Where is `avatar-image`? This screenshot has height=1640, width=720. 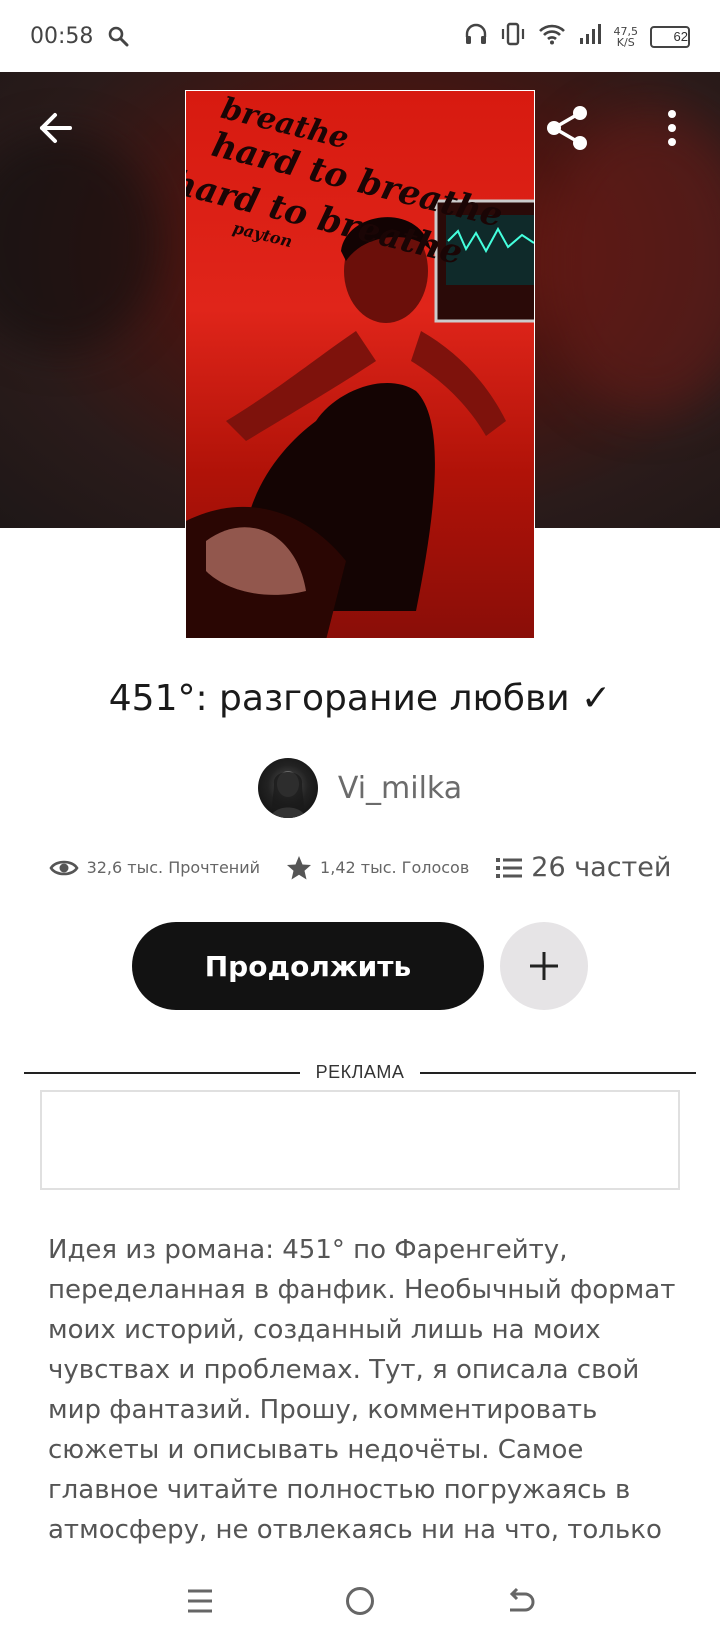
avatar-image is located at coordinates (287, 794).